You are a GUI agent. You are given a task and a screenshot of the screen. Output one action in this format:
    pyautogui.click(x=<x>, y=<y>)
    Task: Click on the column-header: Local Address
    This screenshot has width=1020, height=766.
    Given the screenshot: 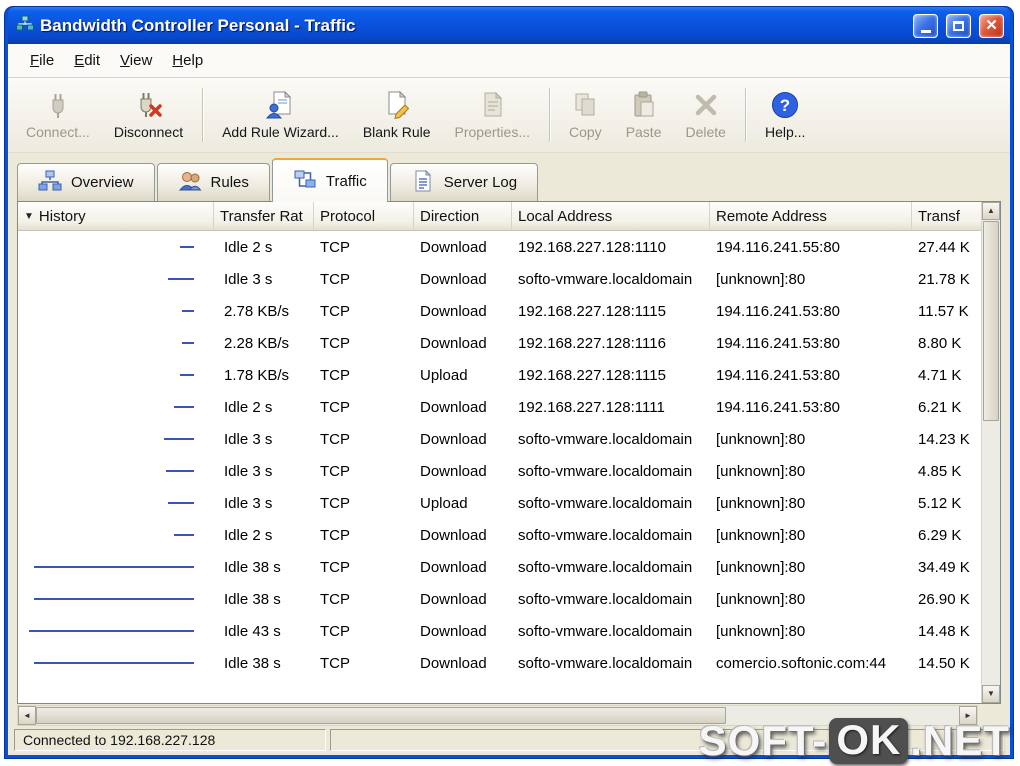 What is the action you would take?
    pyautogui.click(x=611, y=216)
    